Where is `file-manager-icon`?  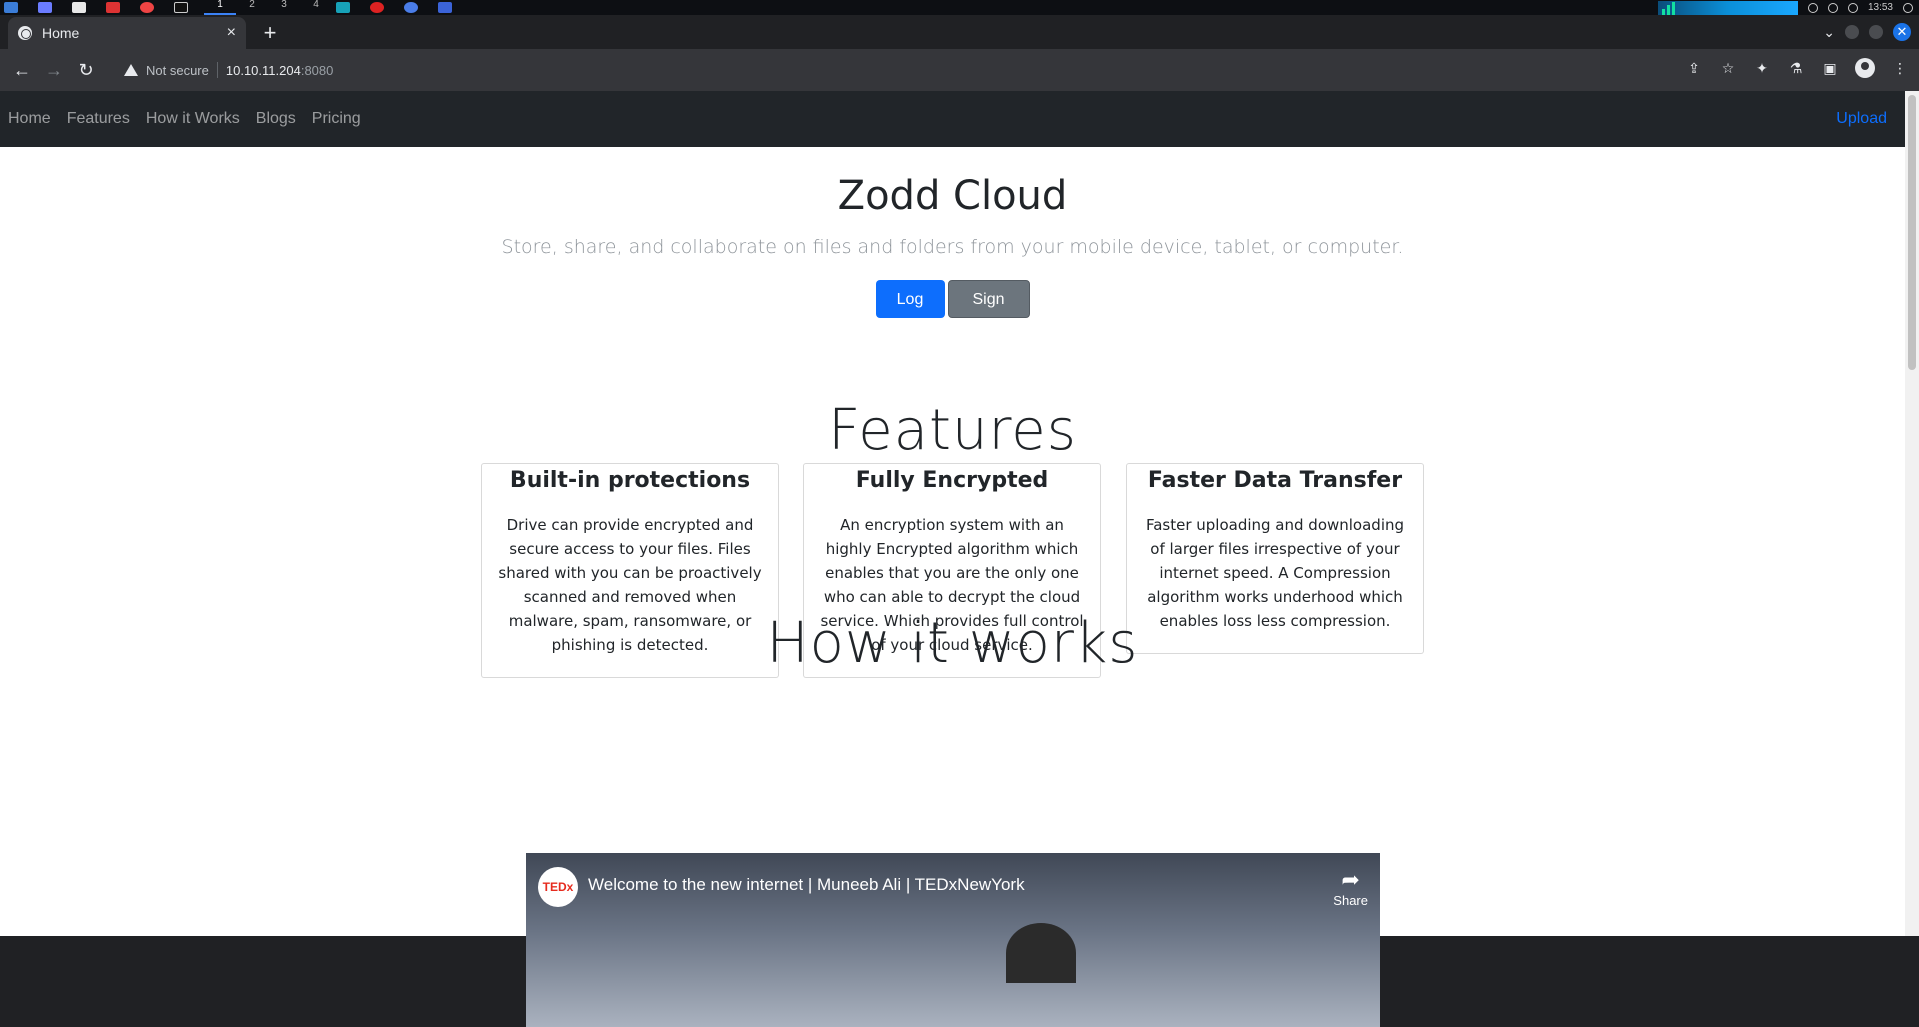
file-manager-icon is located at coordinates (79, 8).